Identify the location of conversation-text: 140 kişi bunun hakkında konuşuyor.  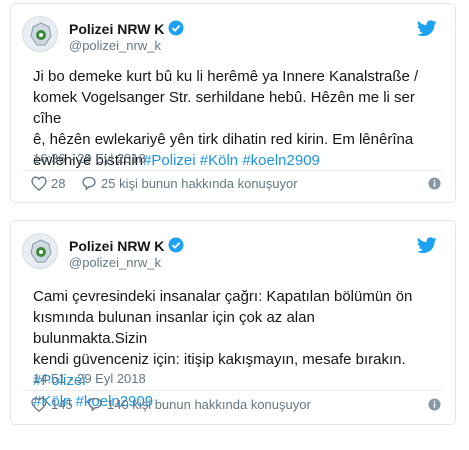
(209, 404).